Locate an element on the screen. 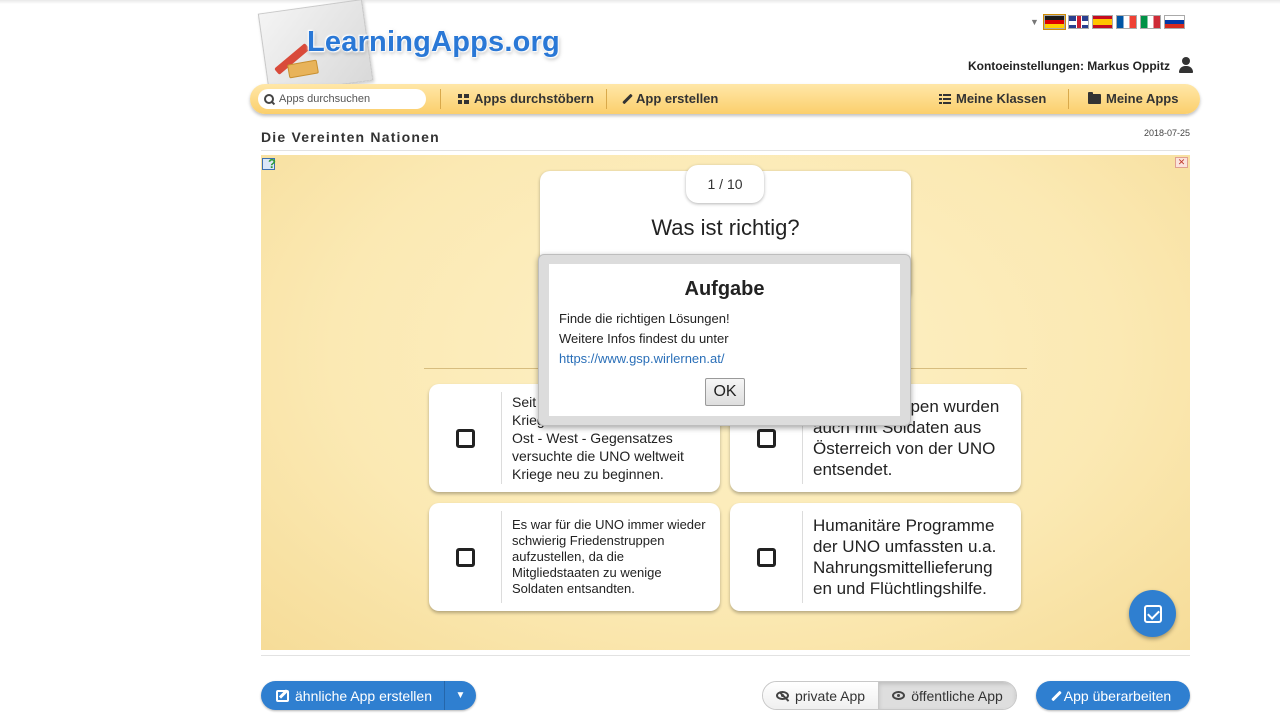 The width and height of the screenshot is (1280, 720). nav-my-classes: Meine Klassen is located at coordinates (992, 98).